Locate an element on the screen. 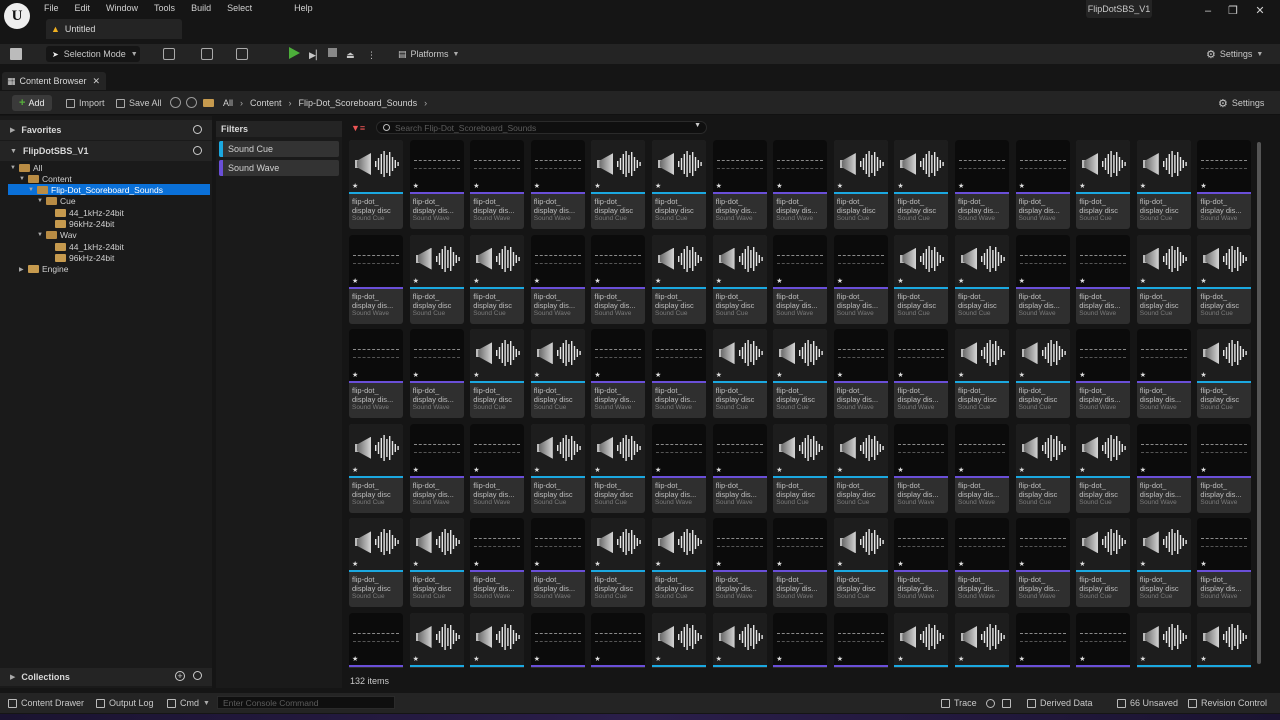  tree-item: ▼ All is located at coordinates (26, 167).